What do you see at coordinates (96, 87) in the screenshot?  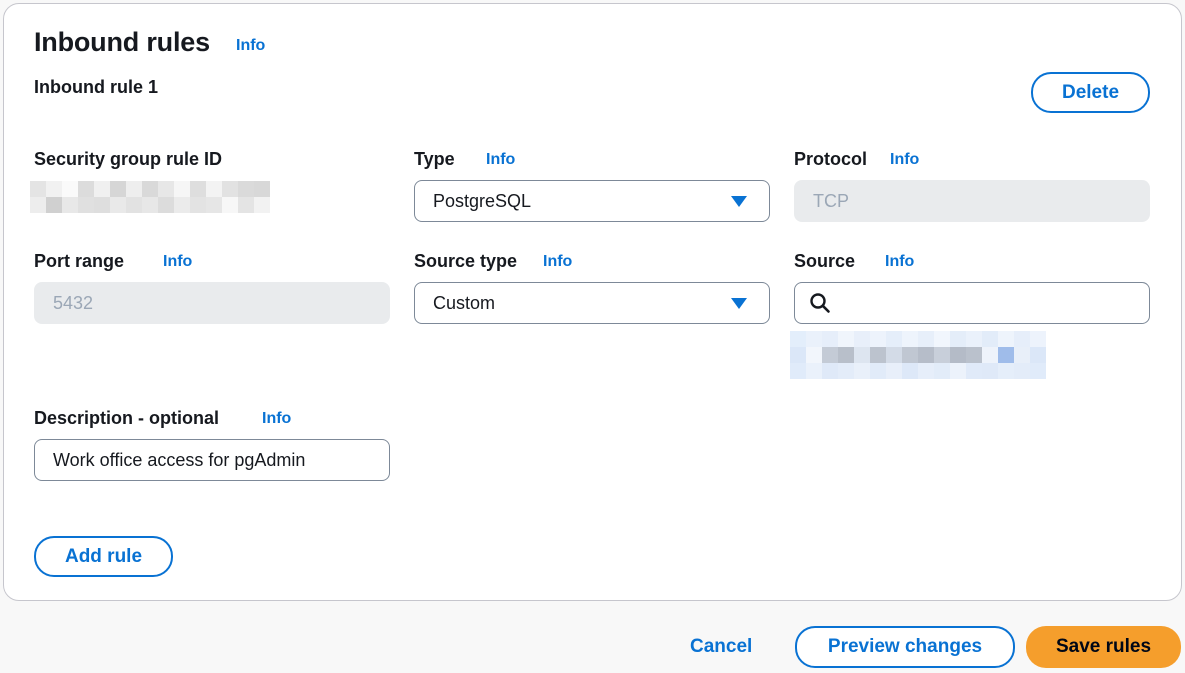 I see `rule-heading: Inbound rule 1` at bounding box center [96, 87].